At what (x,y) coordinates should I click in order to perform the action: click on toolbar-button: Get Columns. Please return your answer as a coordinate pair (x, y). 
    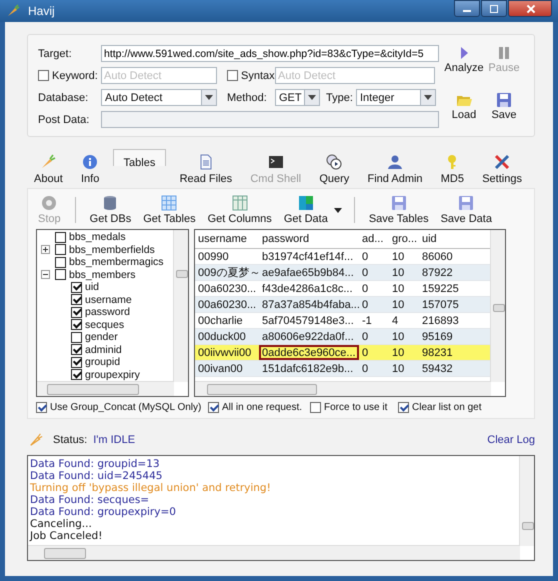
    Looking at the image, I should click on (240, 210).